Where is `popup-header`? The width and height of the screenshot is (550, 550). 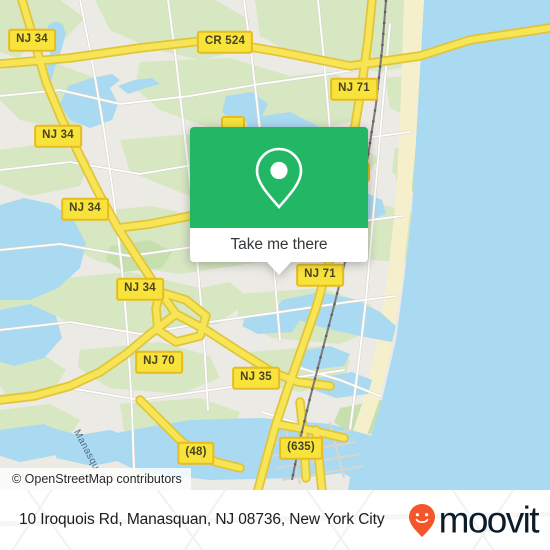 popup-header is located at coordinates (279, 177).